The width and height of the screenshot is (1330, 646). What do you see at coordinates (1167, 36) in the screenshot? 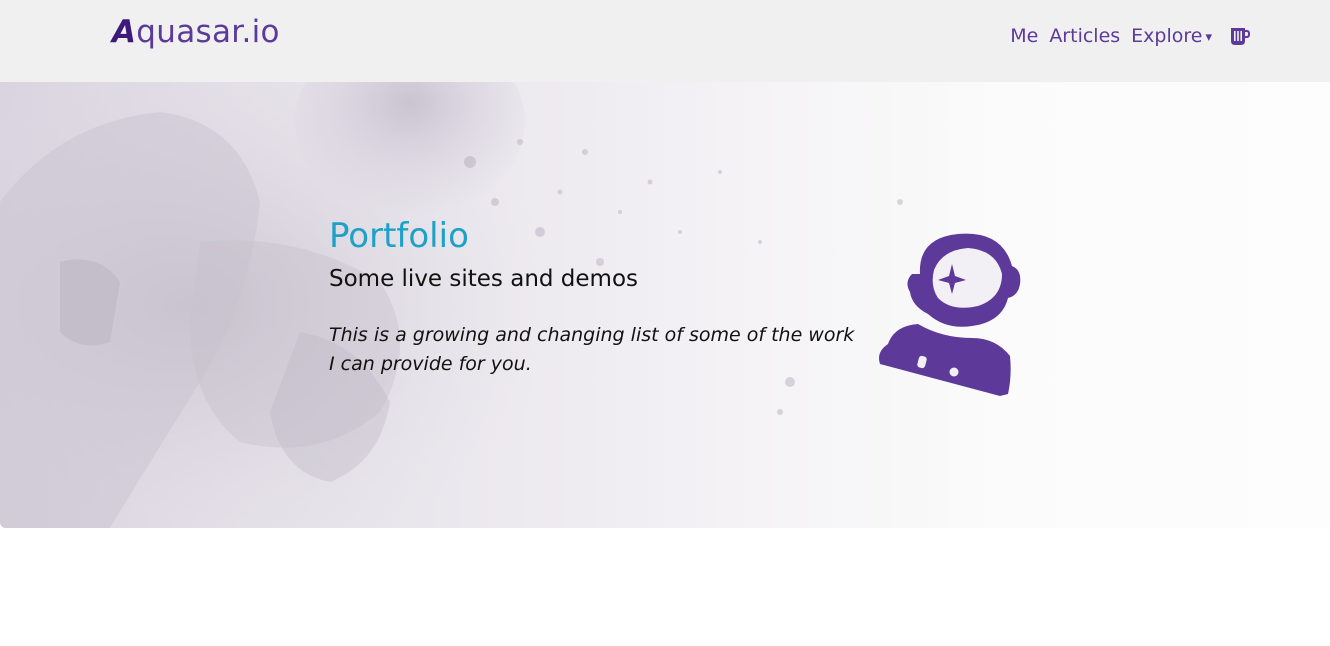
I see `nav-explore-label: Explore` at bounding box center [1167, 36].